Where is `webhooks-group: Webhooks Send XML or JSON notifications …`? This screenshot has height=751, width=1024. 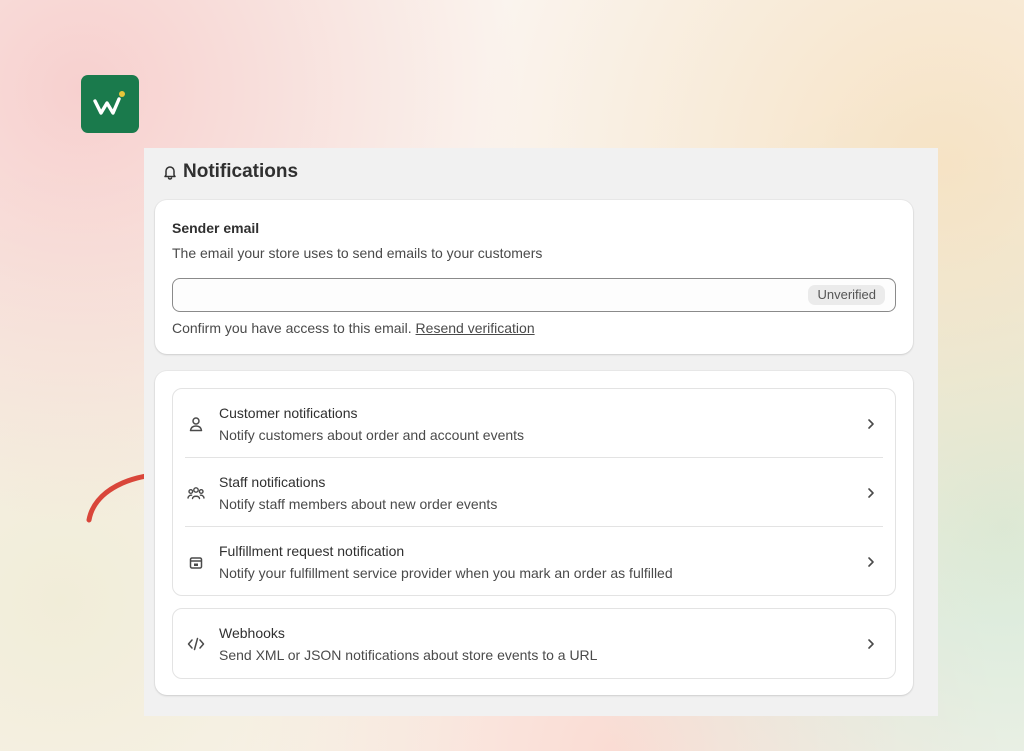
webhooks-group: Webhooks Send XML or JSON notifications … is located at coordinates (534, 643).